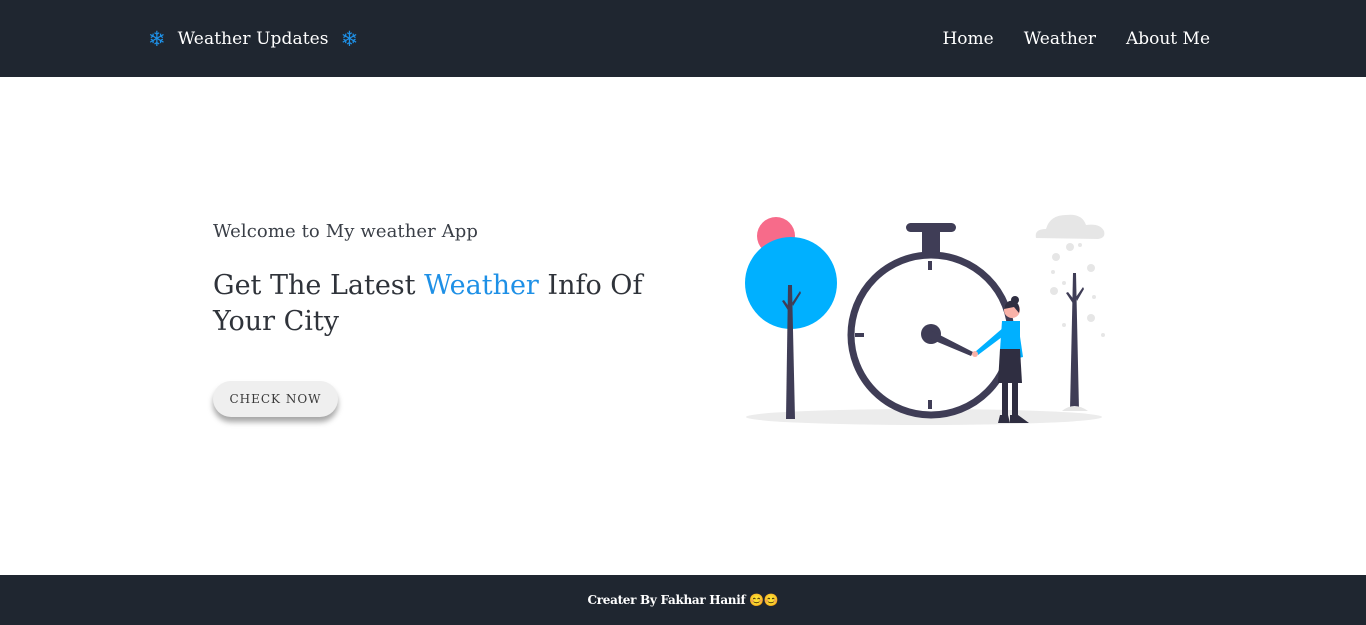 The image size is (1366, 625). What do you see at coordinates (275, 399) in the screenshot?
I see `check-now-button: CHECK NOW` at bounding box center [275, 399].